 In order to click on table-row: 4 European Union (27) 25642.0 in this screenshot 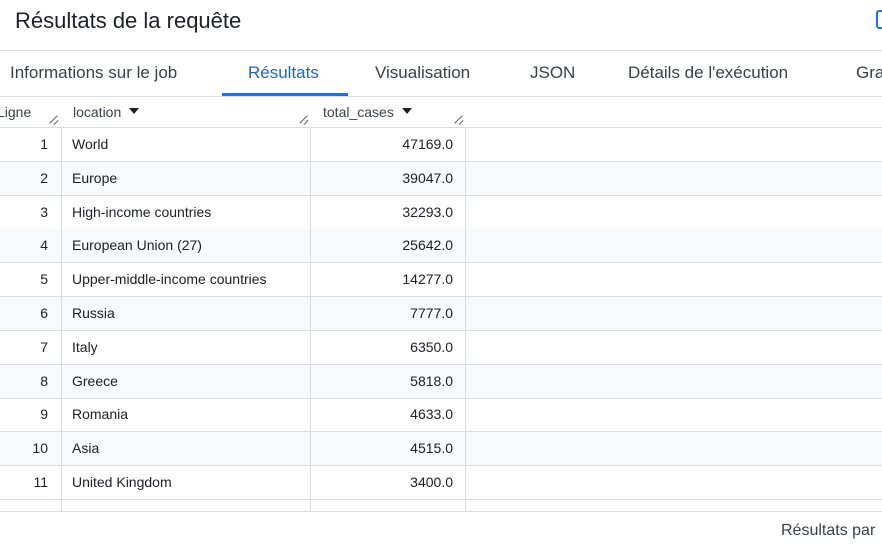, I will do `click(441, 246)`.